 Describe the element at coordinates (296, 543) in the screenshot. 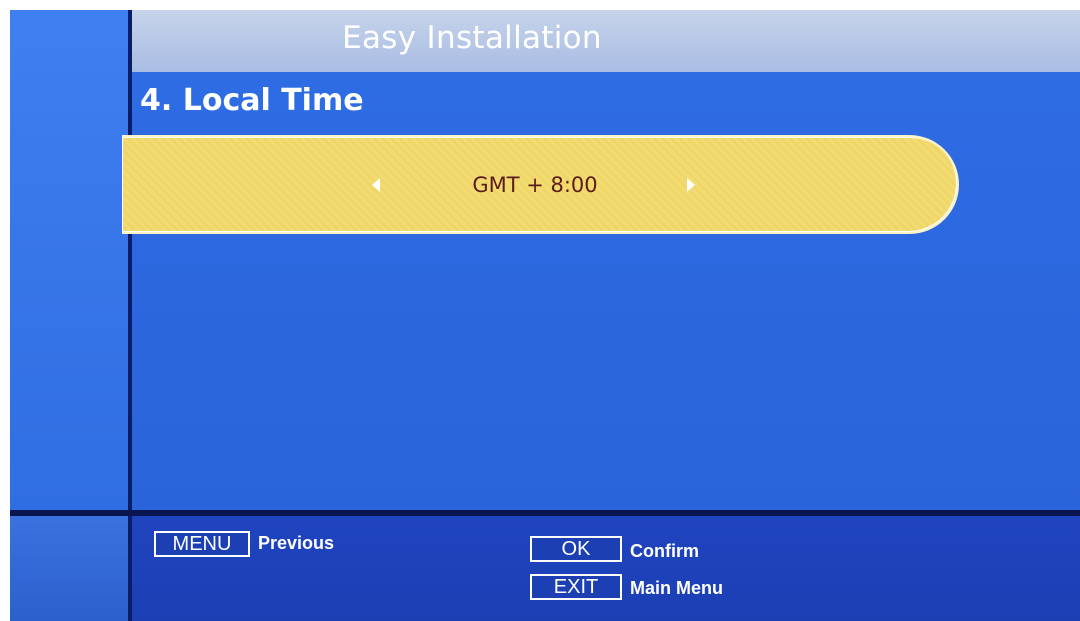

I see `previous-label: Previous` at that location.